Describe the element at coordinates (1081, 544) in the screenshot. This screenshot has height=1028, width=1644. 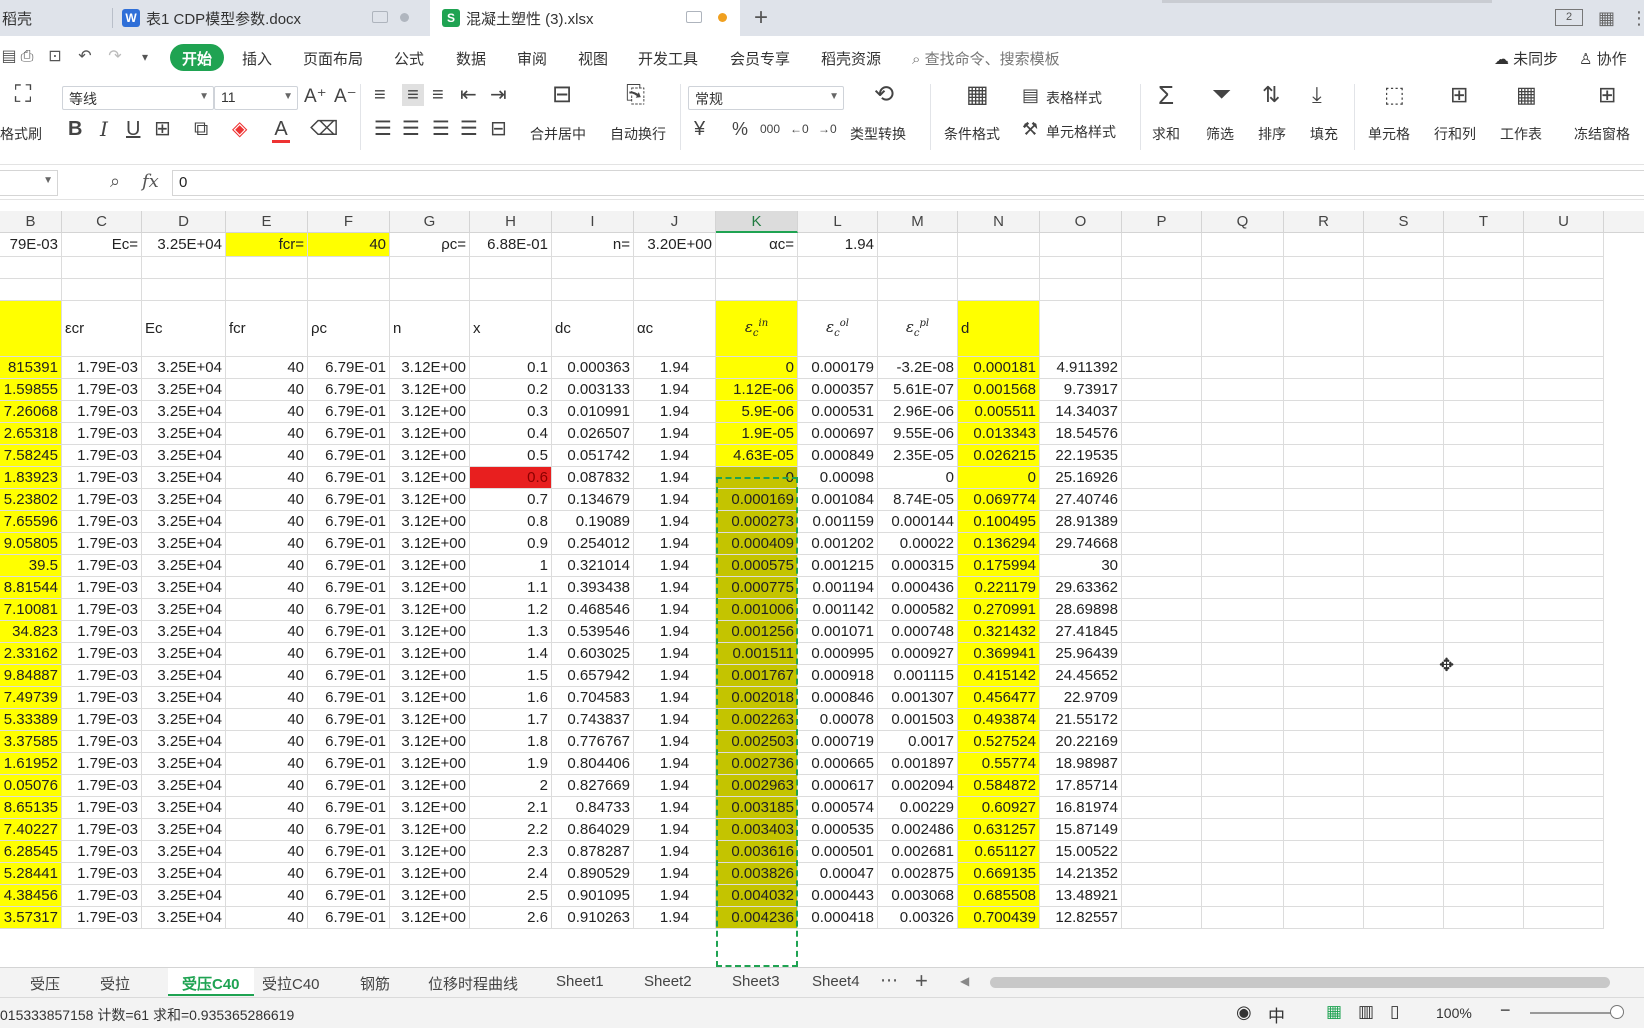
I see `cell-o: 29.74668` at that location.